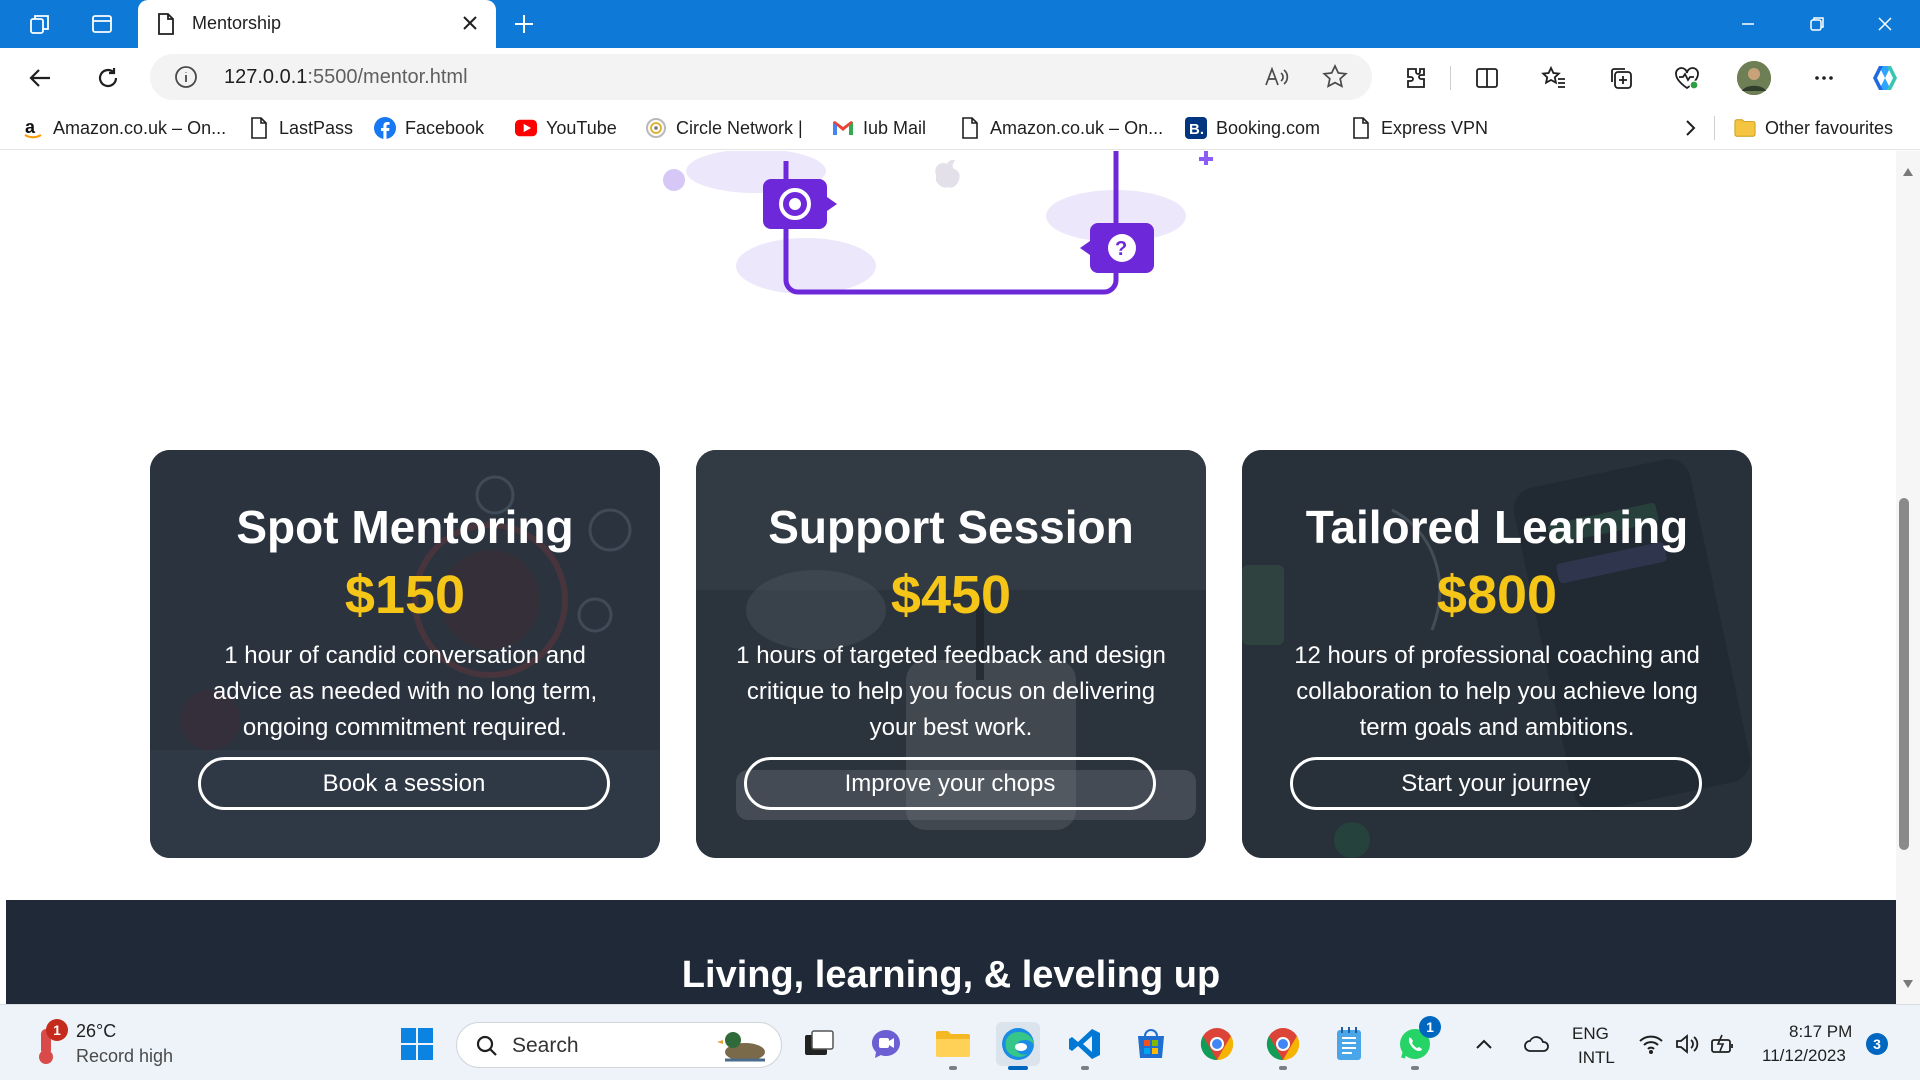  I want to click on site-info-icon, so click(186, 79).